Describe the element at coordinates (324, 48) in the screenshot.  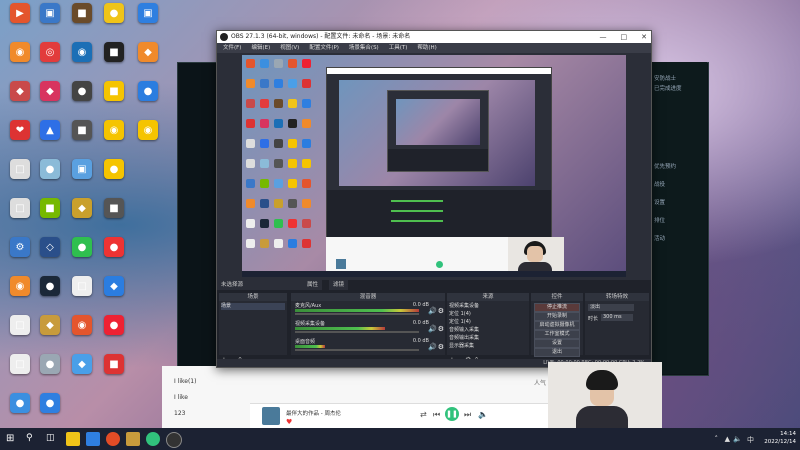
I see `obs-menu-item: 配置文件(P)` at that location.